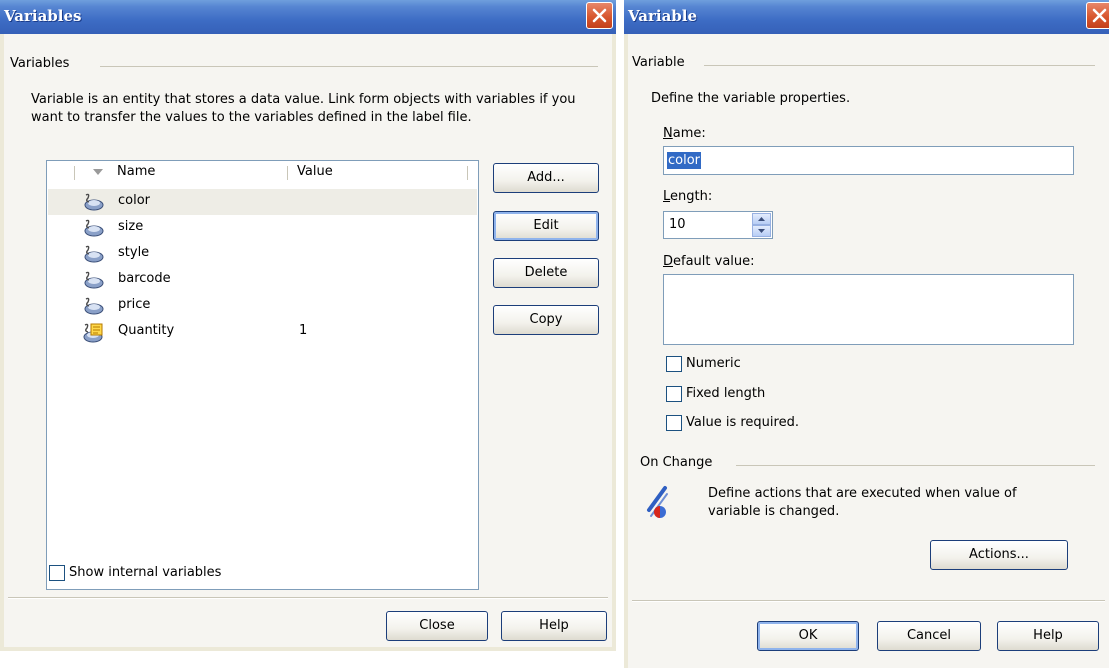 This screenshot has width=1109, height=668. What do you see at coordinates (262, 228) in the screenshot?
I see `list-item: size` at bounding box center [262, 228].